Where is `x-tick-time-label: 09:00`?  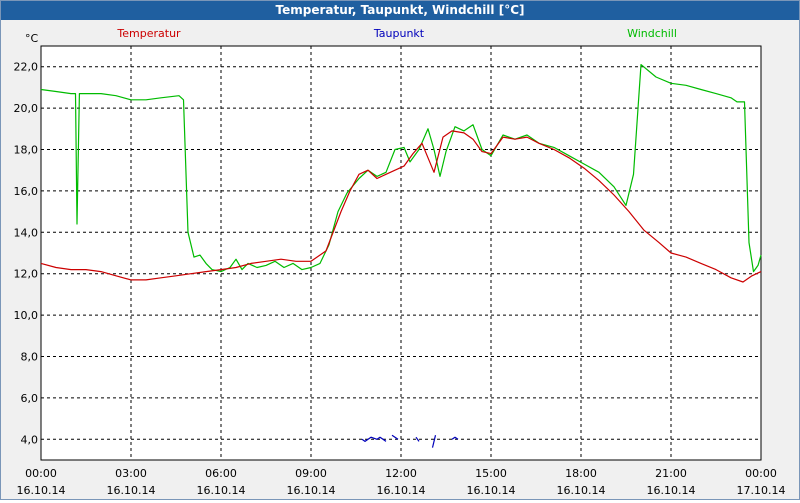
x-tick-time-label: 09:00 is located at coordinates (311, 473).